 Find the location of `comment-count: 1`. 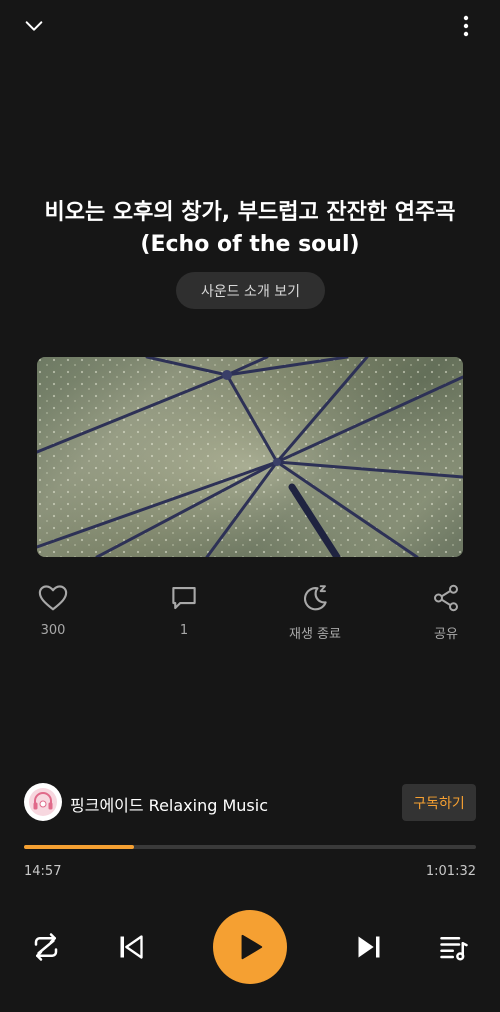

comment-count: 1 is located at coordinates (184, 630).